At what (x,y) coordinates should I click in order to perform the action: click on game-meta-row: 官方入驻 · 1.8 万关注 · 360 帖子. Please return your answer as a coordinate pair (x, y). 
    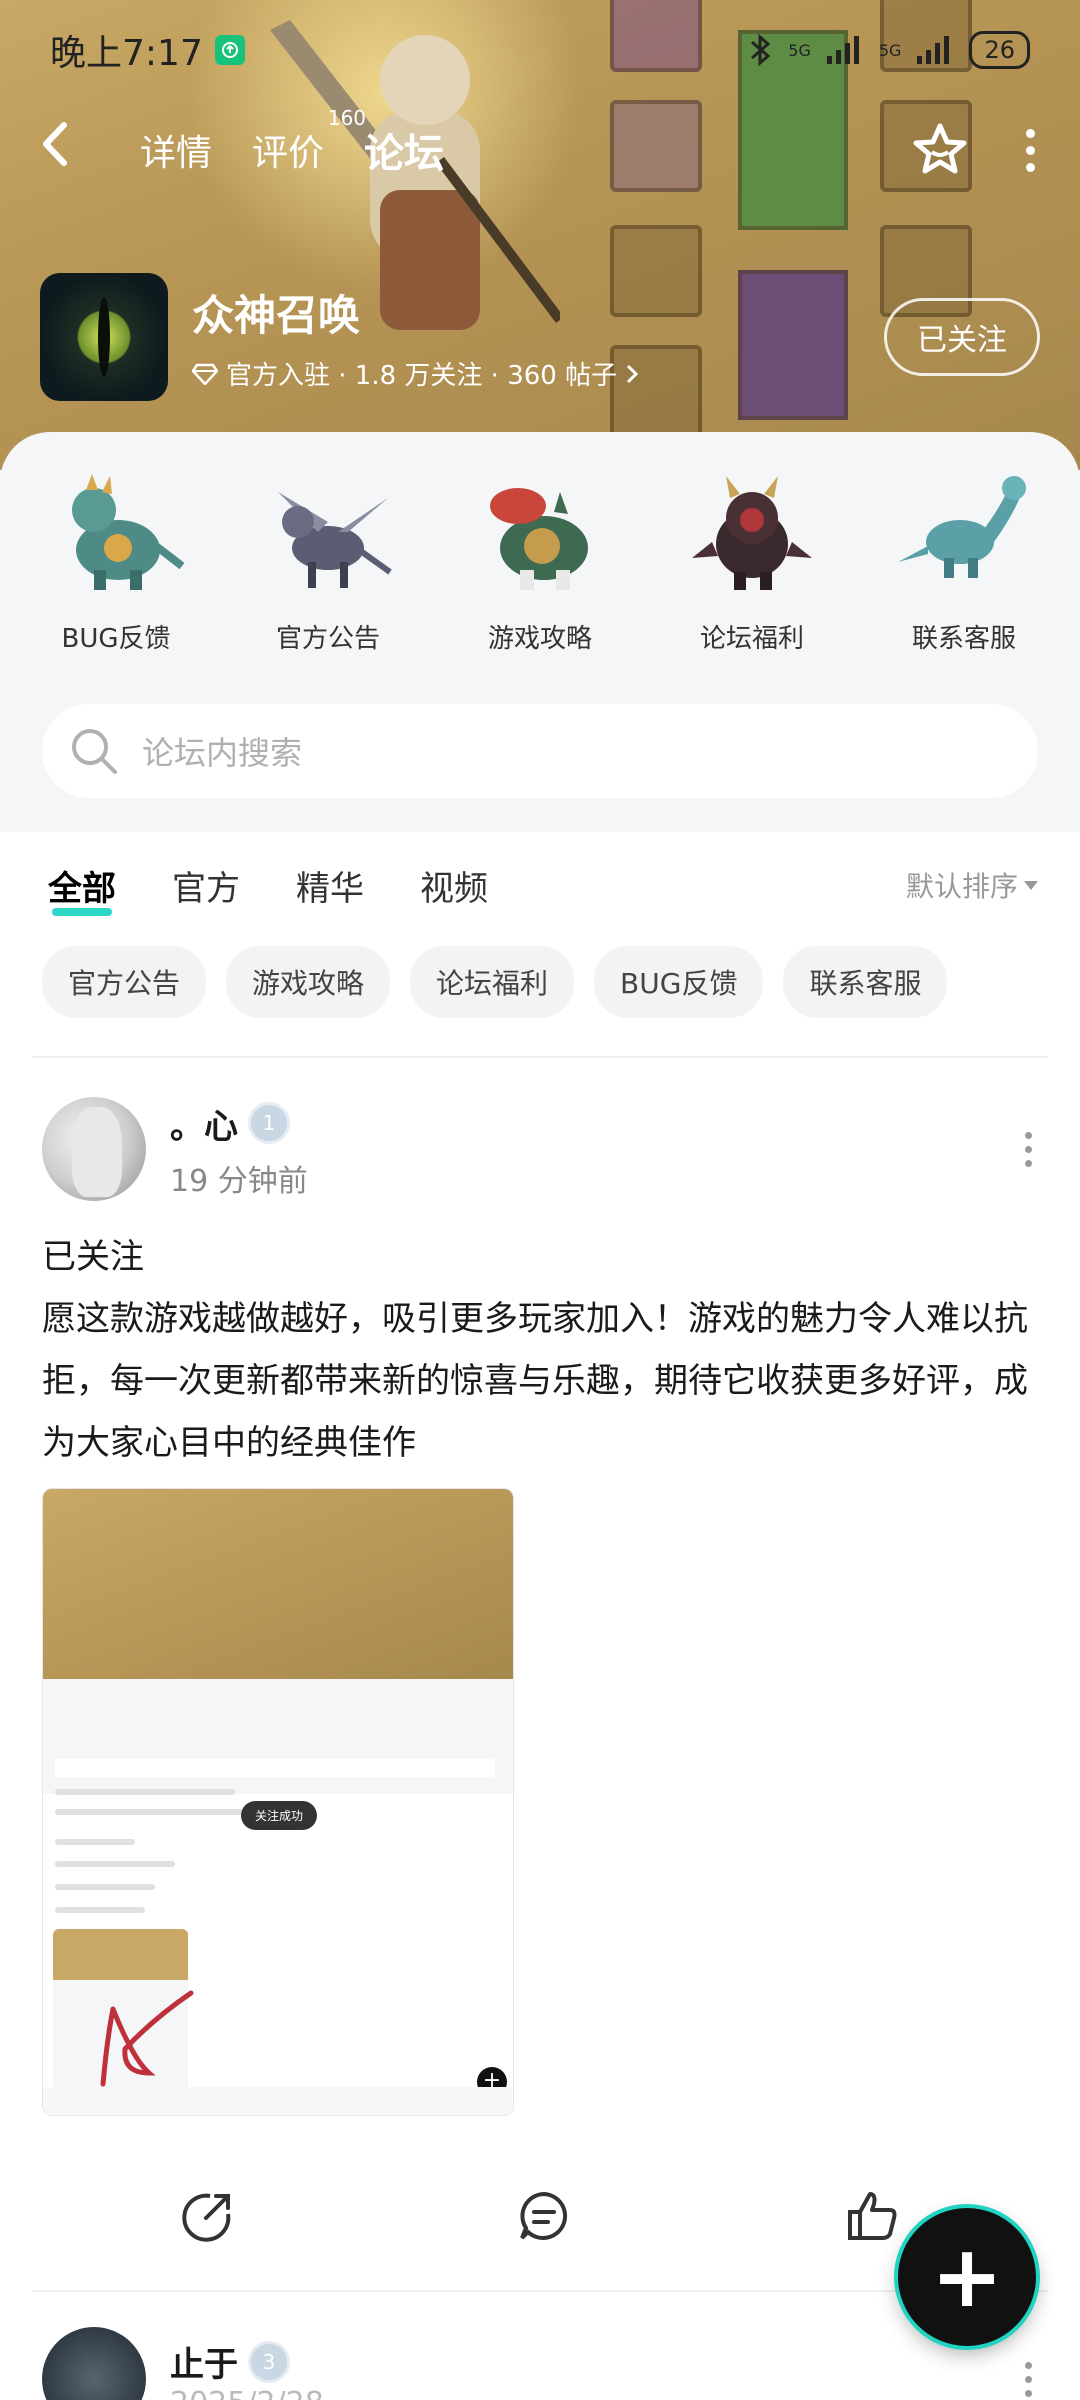
    Looking at the image, I should click on (415, 373).